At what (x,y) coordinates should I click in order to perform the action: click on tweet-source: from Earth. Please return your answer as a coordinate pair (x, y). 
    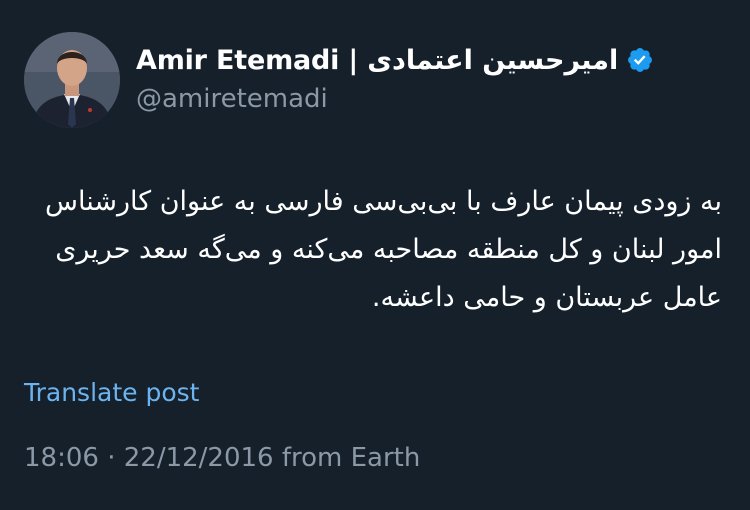
    Looking at the image, I should click on (347, 458).